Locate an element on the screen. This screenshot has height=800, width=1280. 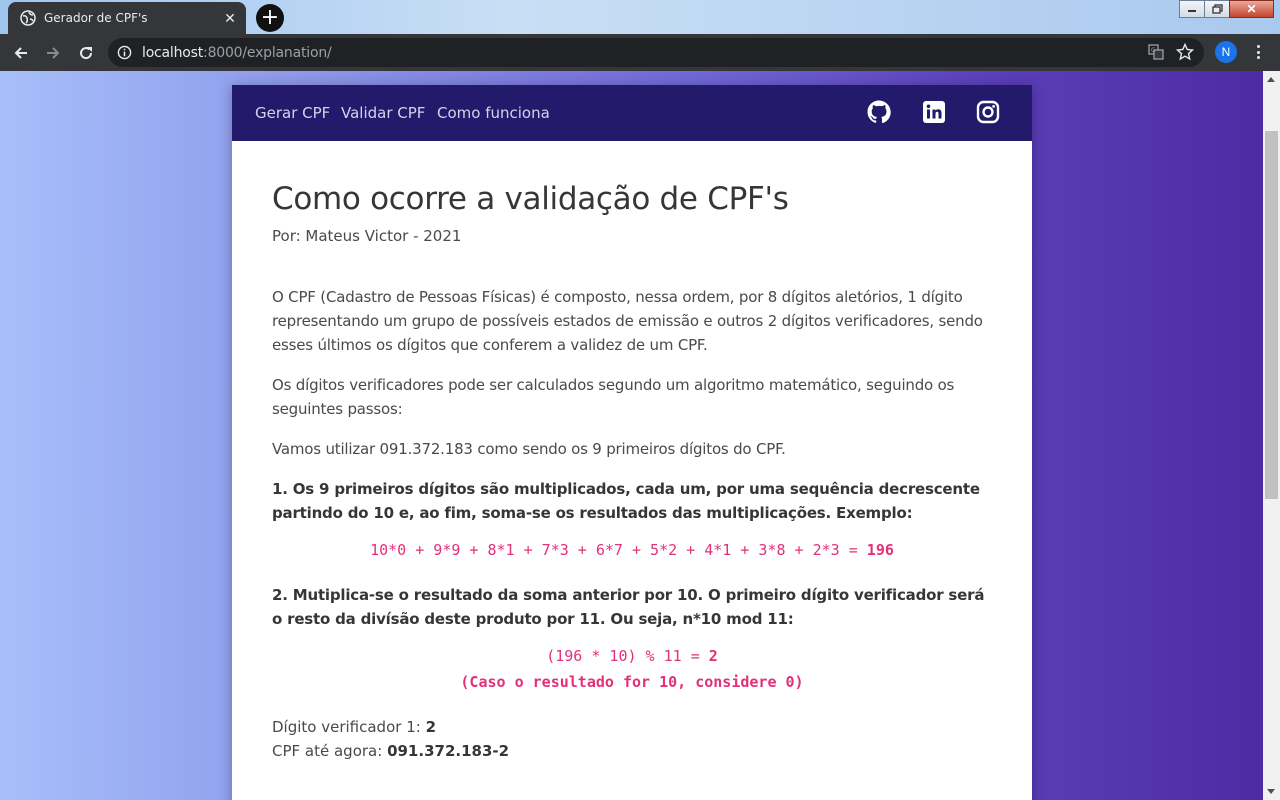
restore-button is located at coordinates (1217, 9).